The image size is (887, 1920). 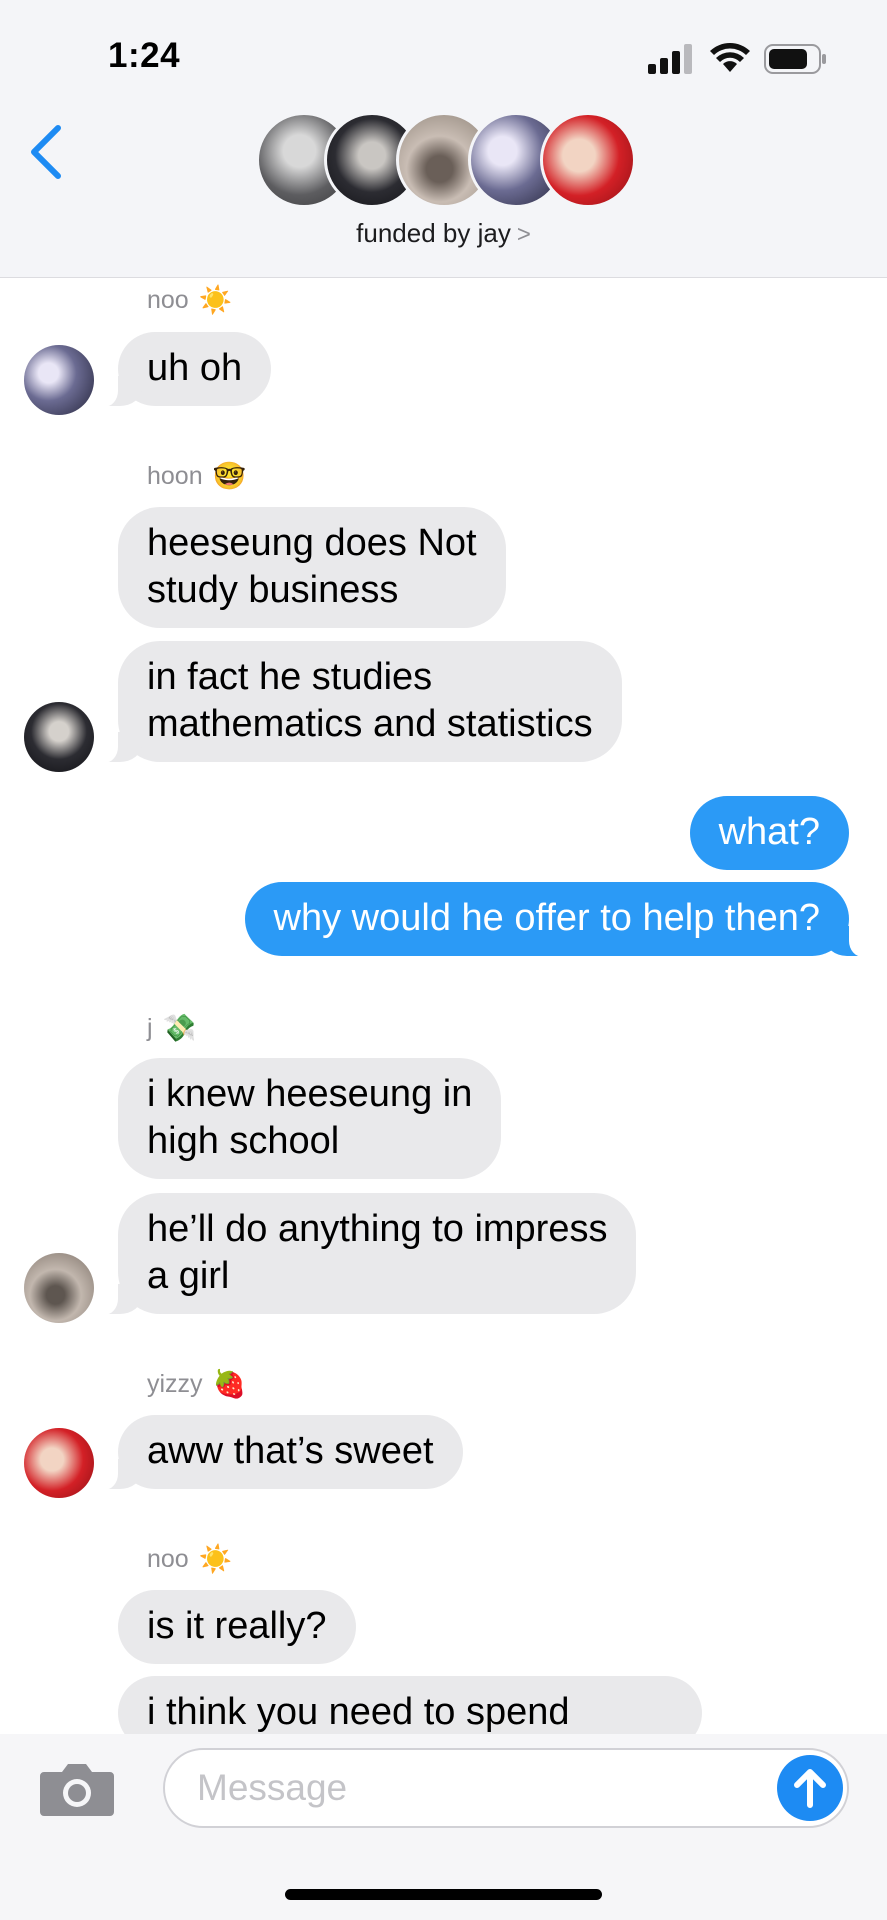 What do you see at coordinates (150, 1028) in the screenshot?
I see `sender-name: j` at bounding box center [150, 1028].